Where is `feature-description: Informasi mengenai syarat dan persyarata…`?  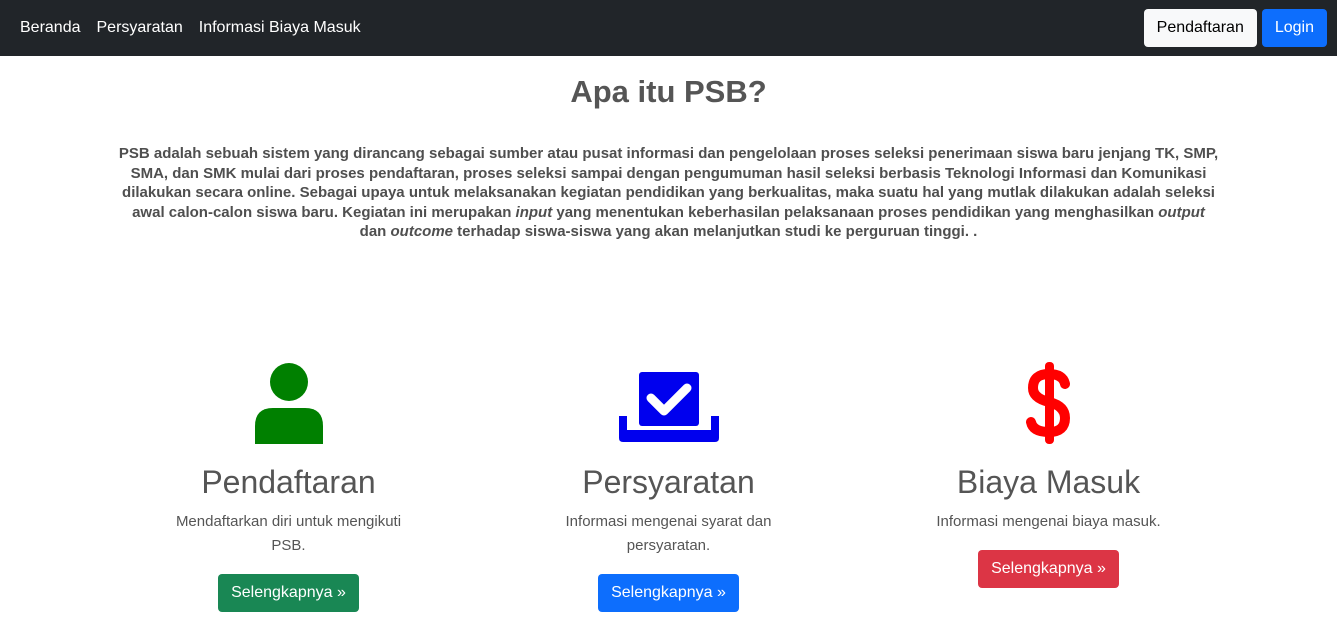 feature-description: Informasi mengenai syarat dan persyarata… is located at coordinates (668, 533).